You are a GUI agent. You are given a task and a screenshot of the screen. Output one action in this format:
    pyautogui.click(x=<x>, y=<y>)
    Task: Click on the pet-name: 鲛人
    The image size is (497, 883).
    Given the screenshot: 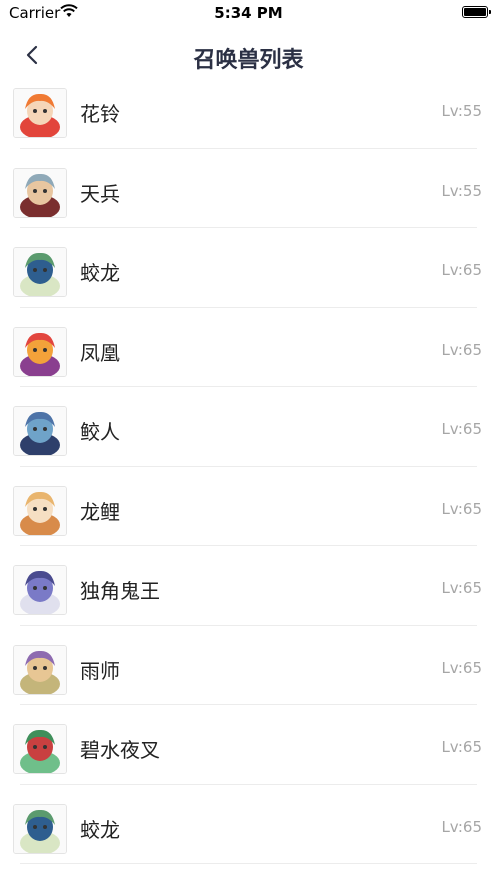 What is the action you would take?
    pyautogui.click(x=100, y=432)
    